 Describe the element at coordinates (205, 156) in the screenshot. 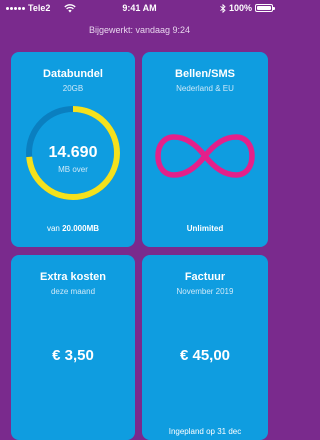

I see `infinity-icon` at that location.